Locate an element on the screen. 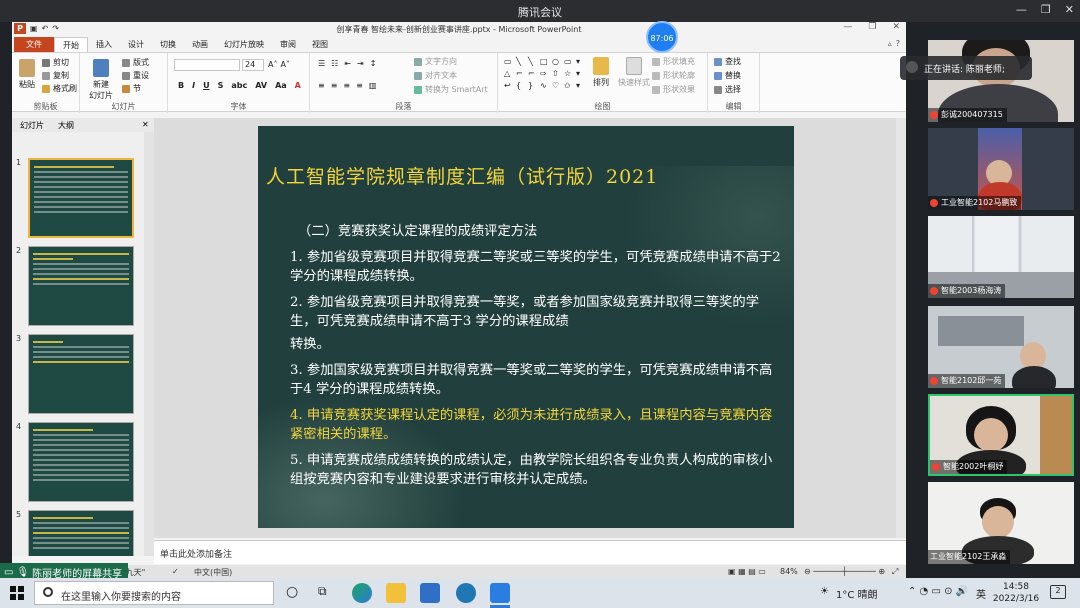 Image resolution: width=1080 pixels, height=608 pixels. pane-close-icon: ✕ is located at coordinates (145, 124).